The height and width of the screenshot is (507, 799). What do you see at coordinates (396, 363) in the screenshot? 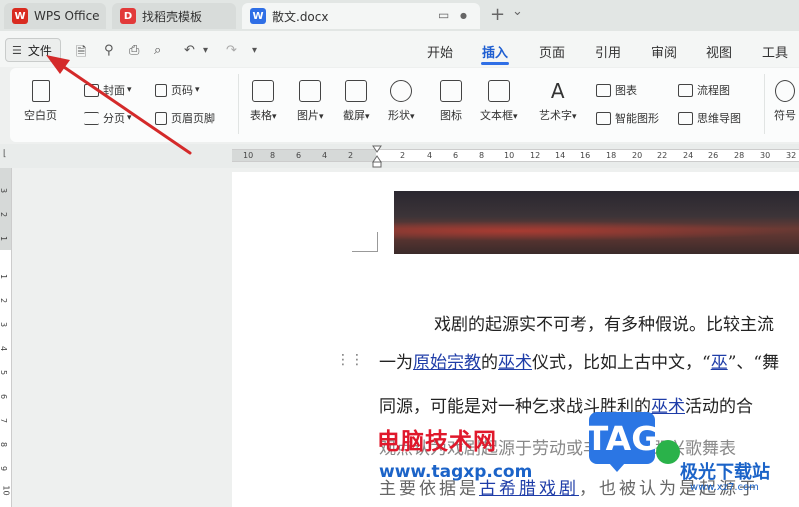
I see `line-text: 一为` at bounding box center [396, 363].